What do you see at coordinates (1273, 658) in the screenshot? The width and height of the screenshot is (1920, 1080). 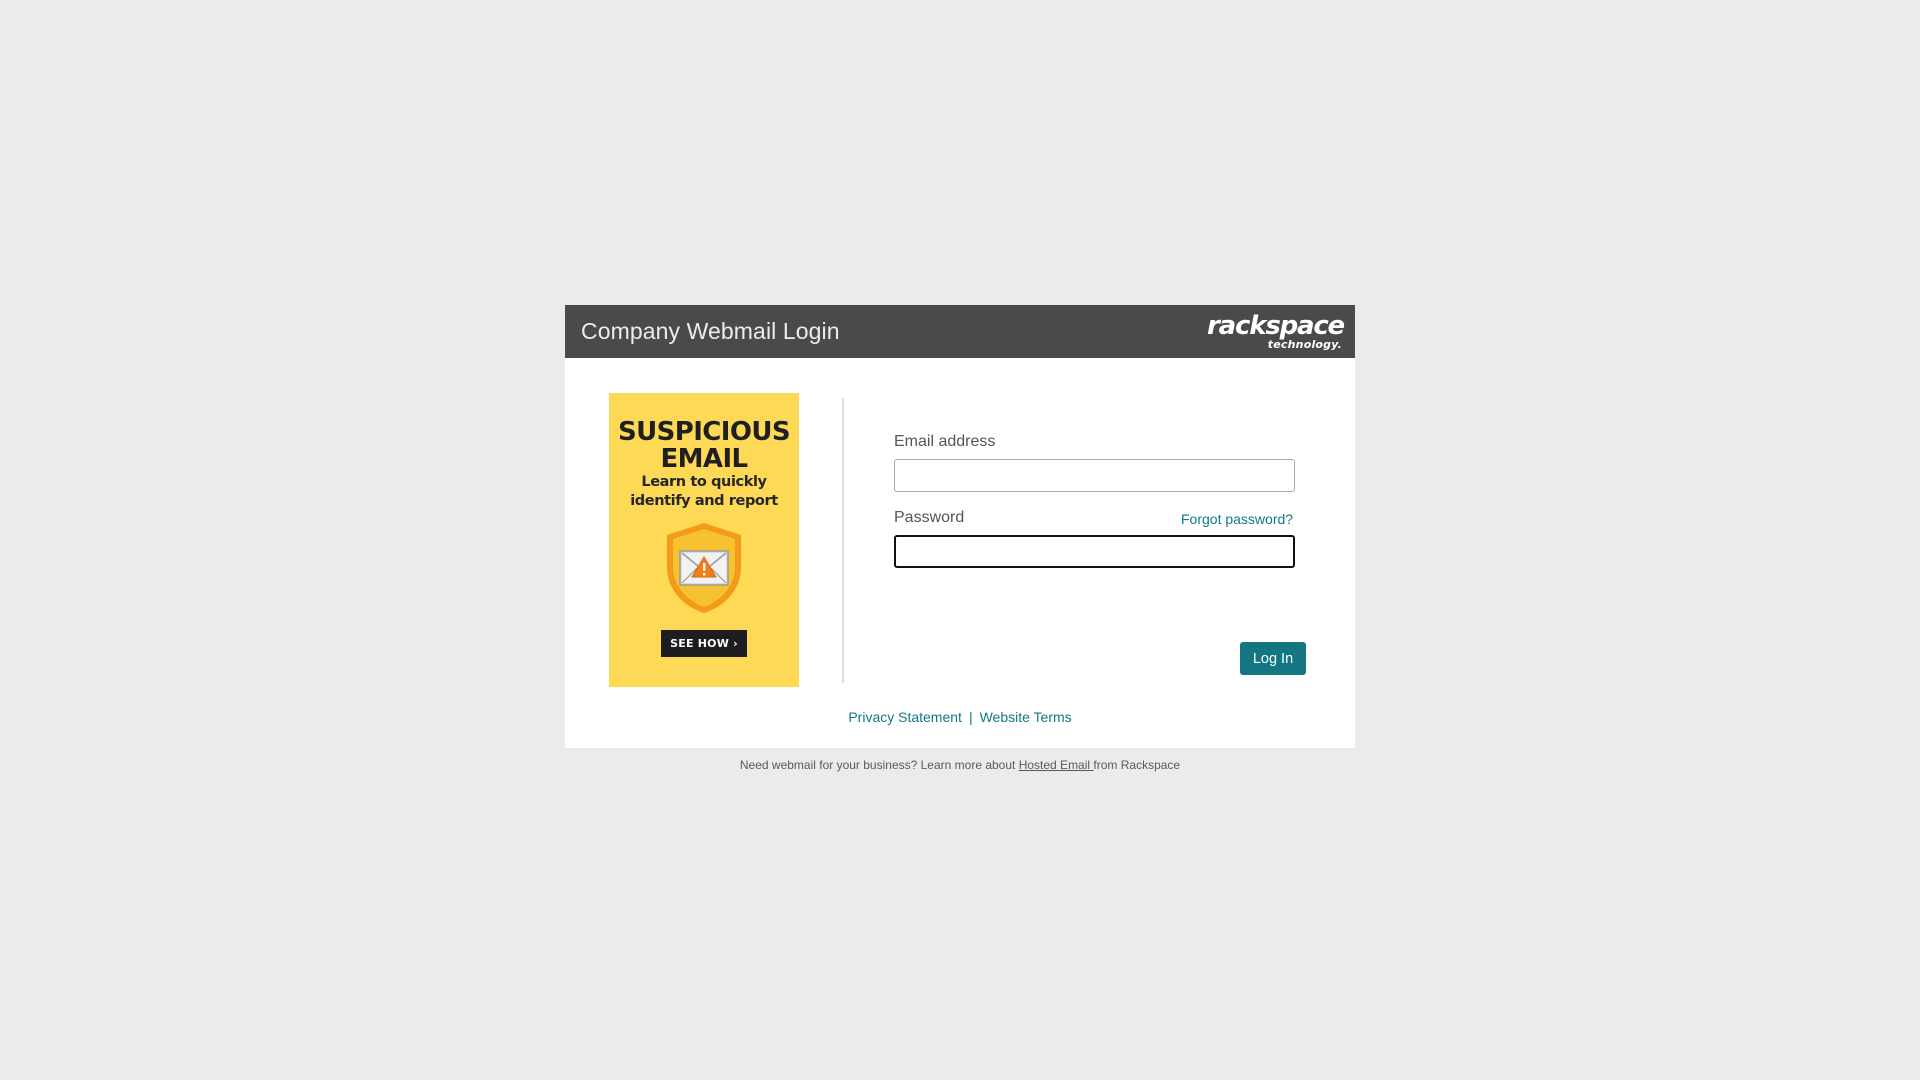 I see `login-button: Log In` at bounding box center [1273, 658].